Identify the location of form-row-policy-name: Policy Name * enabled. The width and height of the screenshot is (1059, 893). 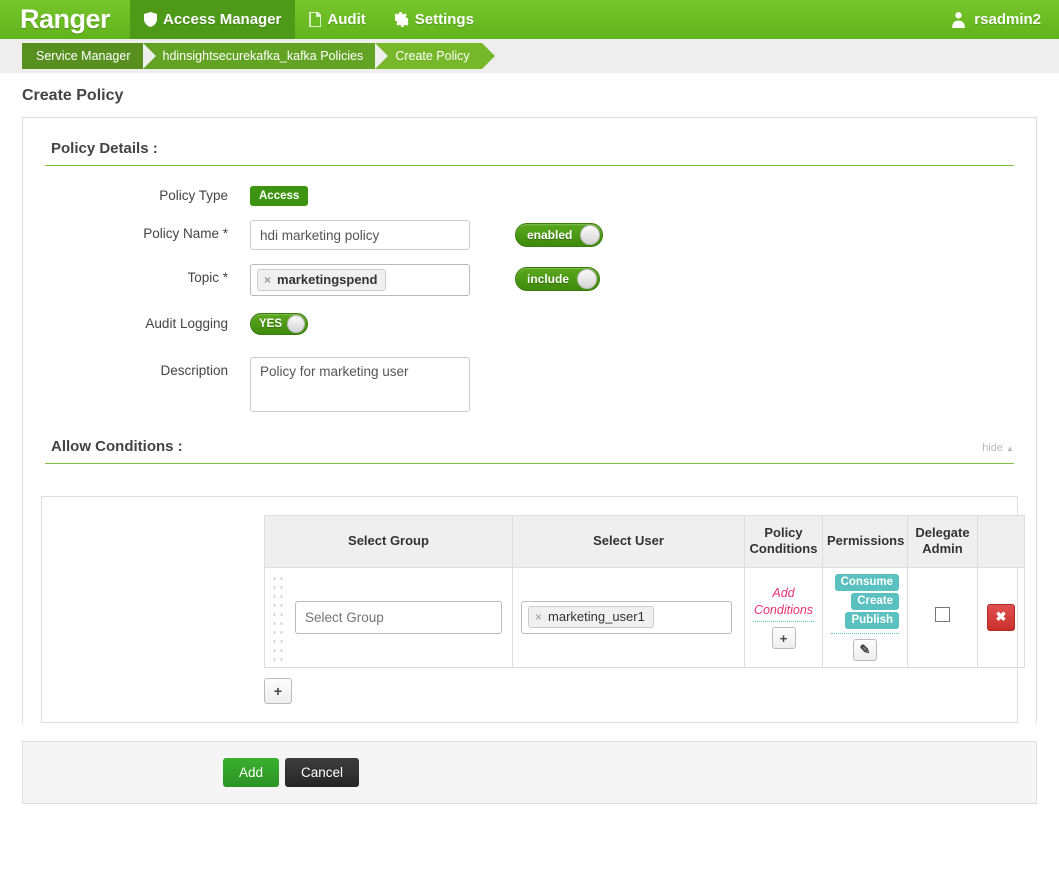
(529, 235).